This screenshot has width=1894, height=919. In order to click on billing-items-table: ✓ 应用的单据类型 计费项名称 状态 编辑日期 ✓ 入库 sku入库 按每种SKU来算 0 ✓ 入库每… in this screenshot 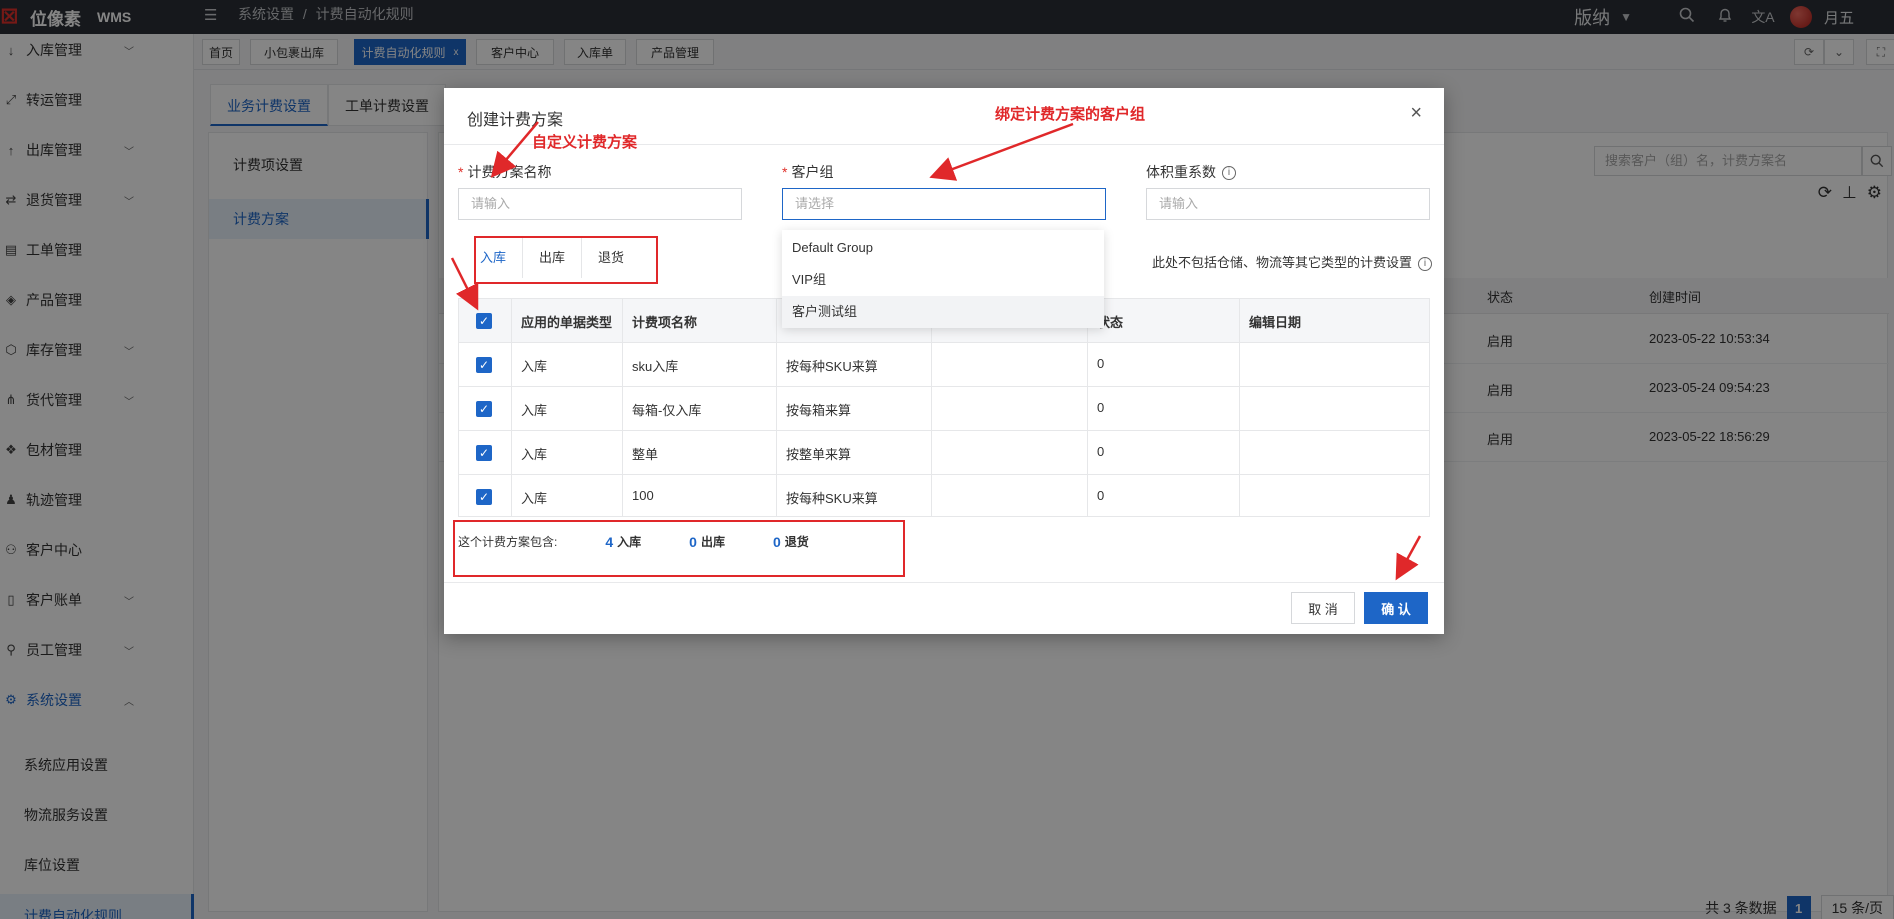, I will do `click(944, 407)`.